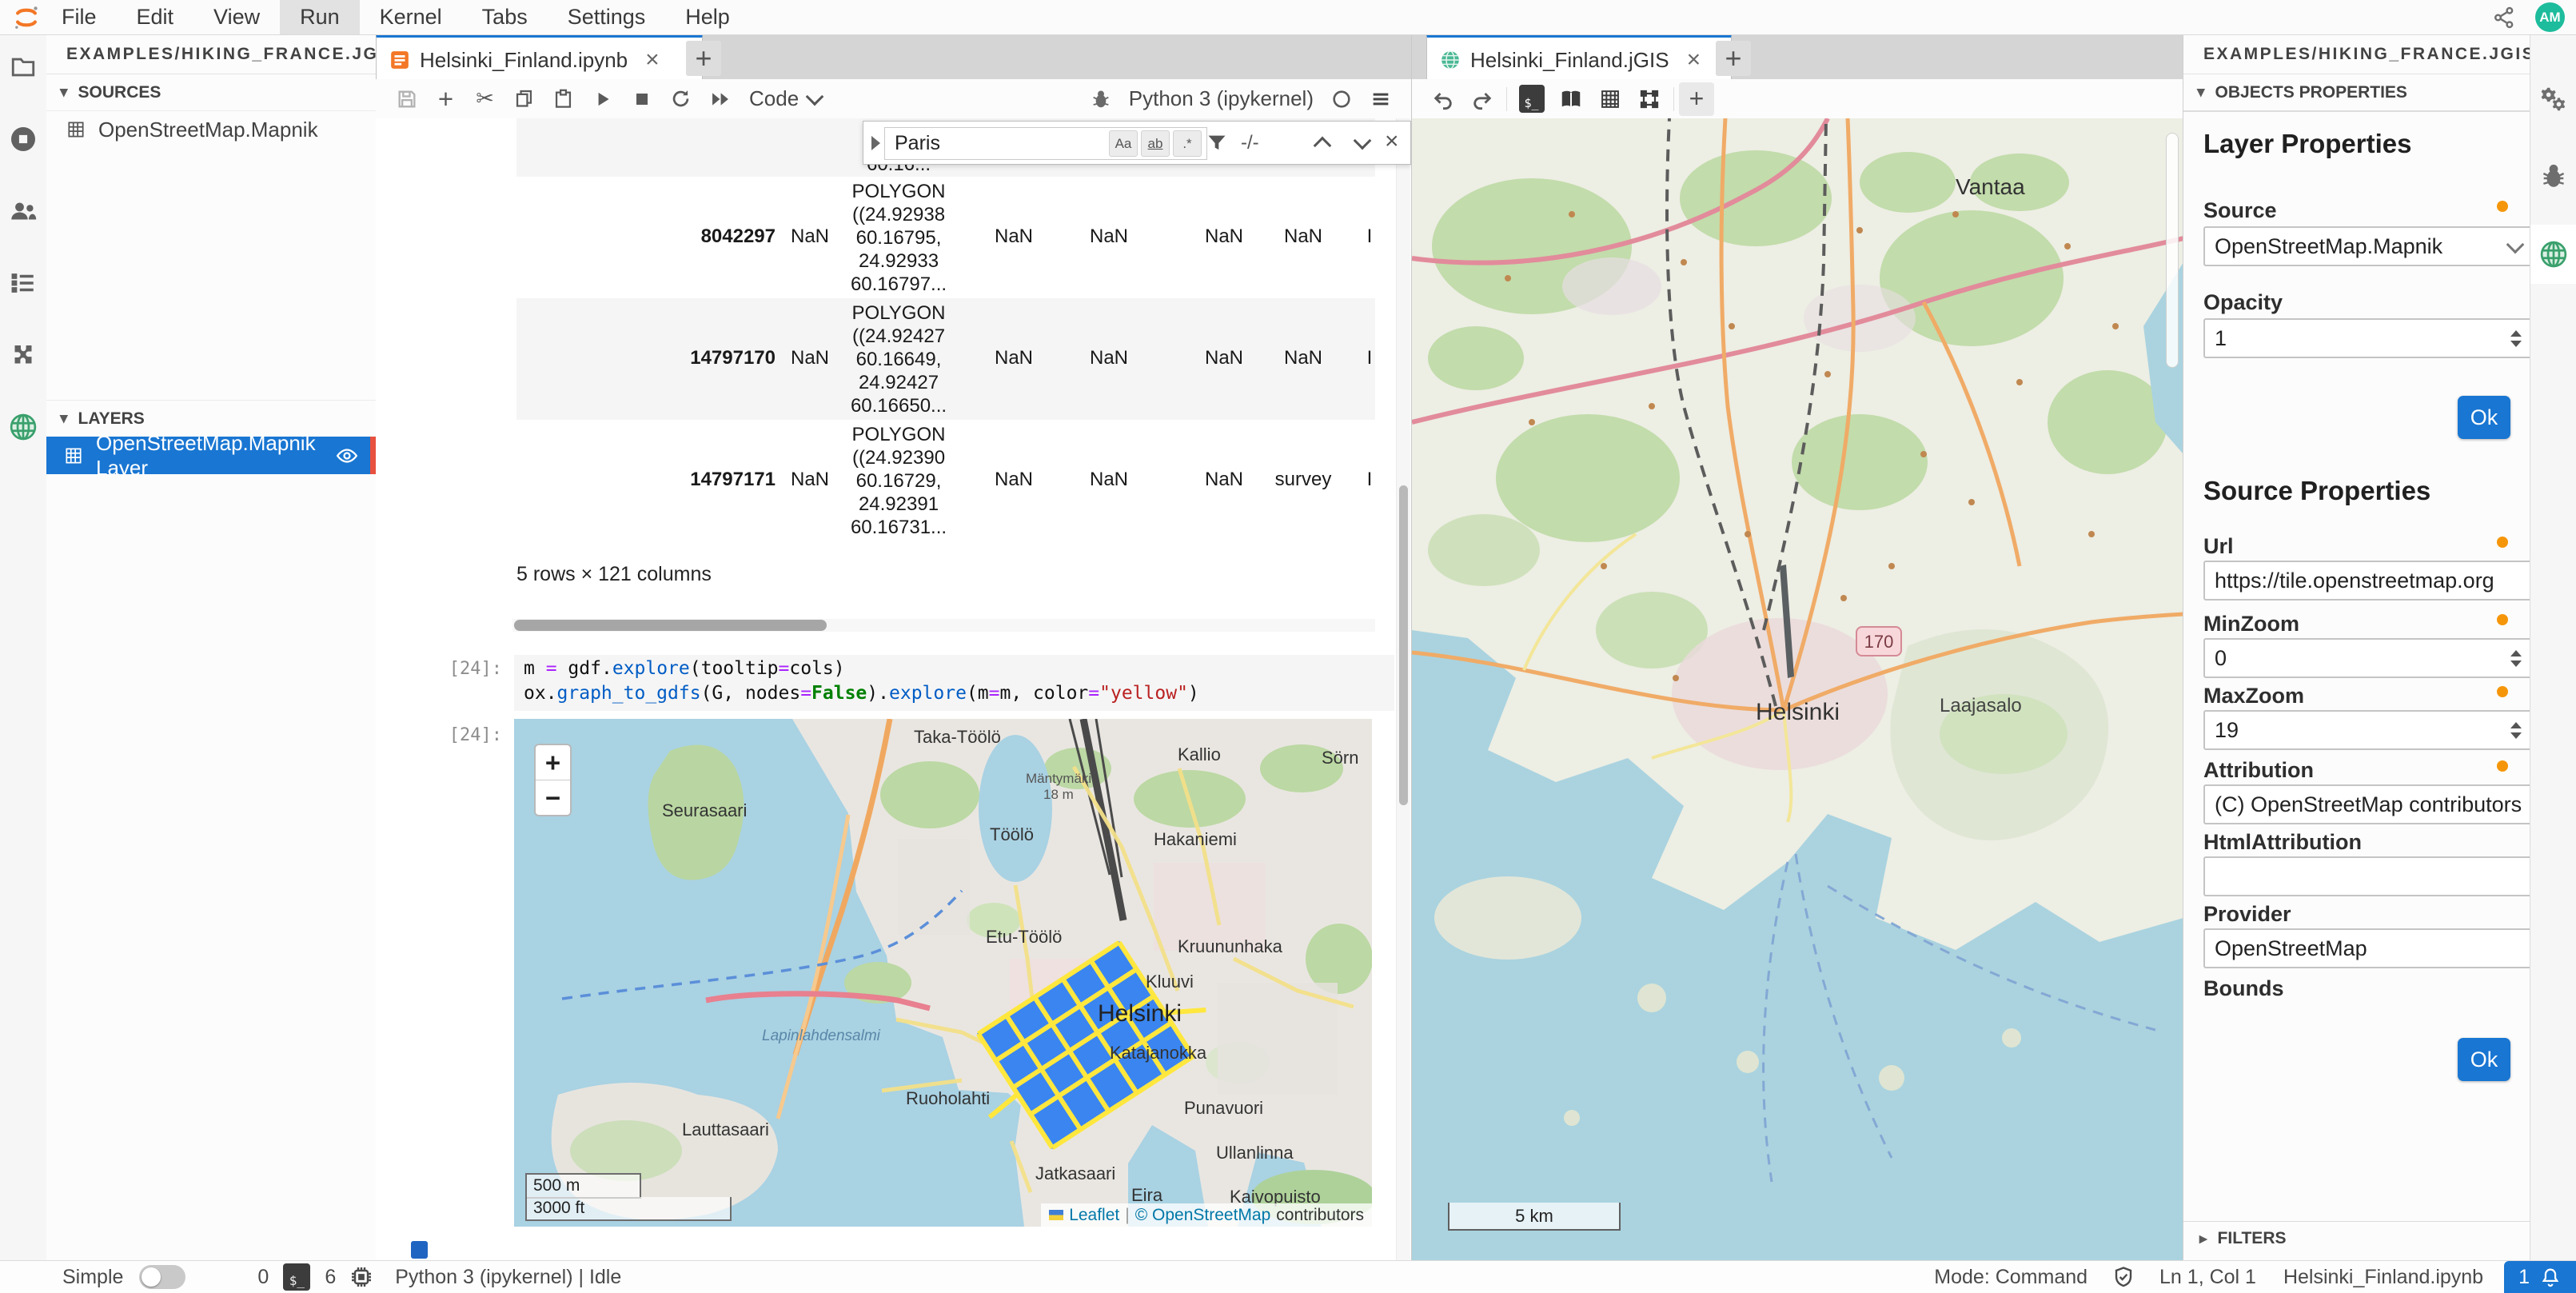  I want to click on maxzoom-input: 19, so click(2368, 730).